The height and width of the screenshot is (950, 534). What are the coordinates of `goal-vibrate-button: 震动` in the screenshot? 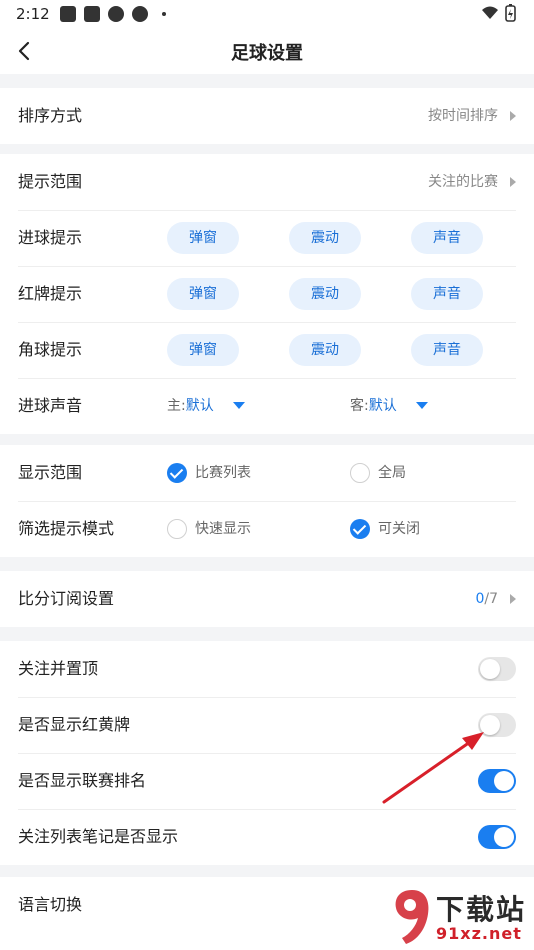 It's located at (325, 238).